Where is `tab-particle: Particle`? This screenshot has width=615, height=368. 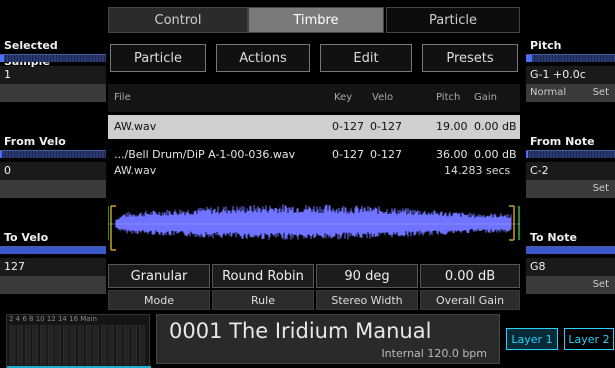
tab-particle: Particle is located at coordinates (453, 20).